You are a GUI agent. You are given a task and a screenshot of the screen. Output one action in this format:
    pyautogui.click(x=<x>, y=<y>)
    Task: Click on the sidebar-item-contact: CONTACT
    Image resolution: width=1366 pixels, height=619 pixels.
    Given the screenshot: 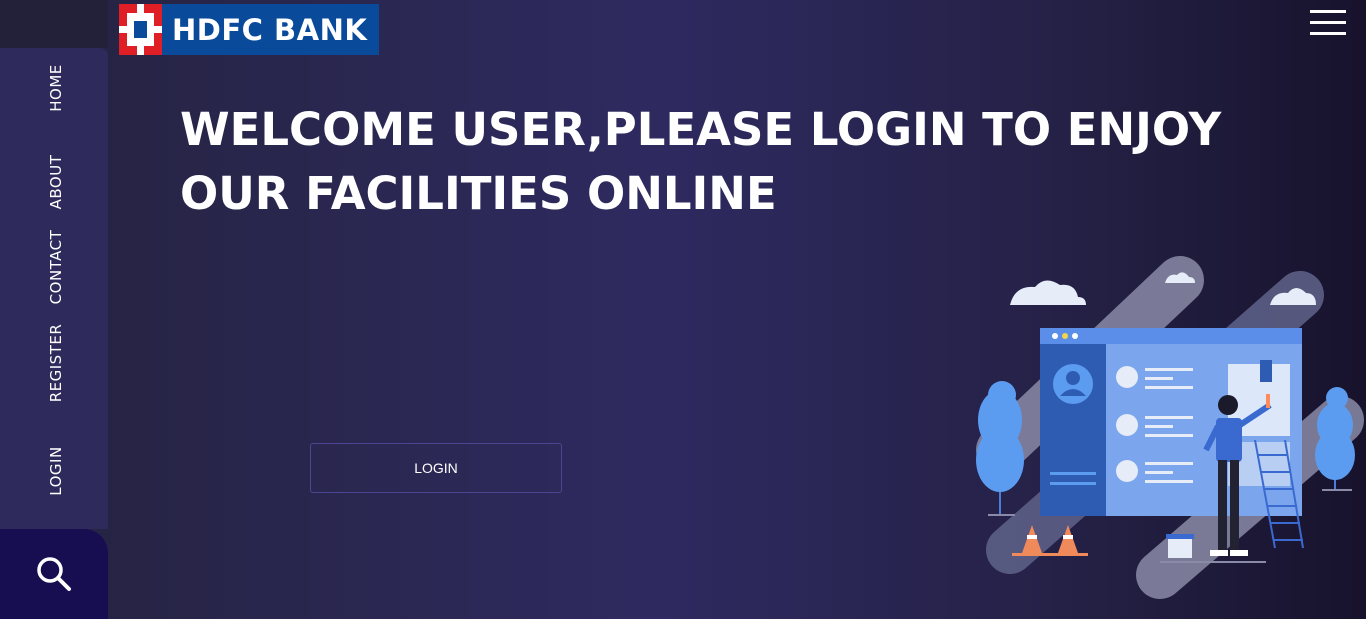 What is the action you would take?
    pyautogui.click(x=56, y=267)
    